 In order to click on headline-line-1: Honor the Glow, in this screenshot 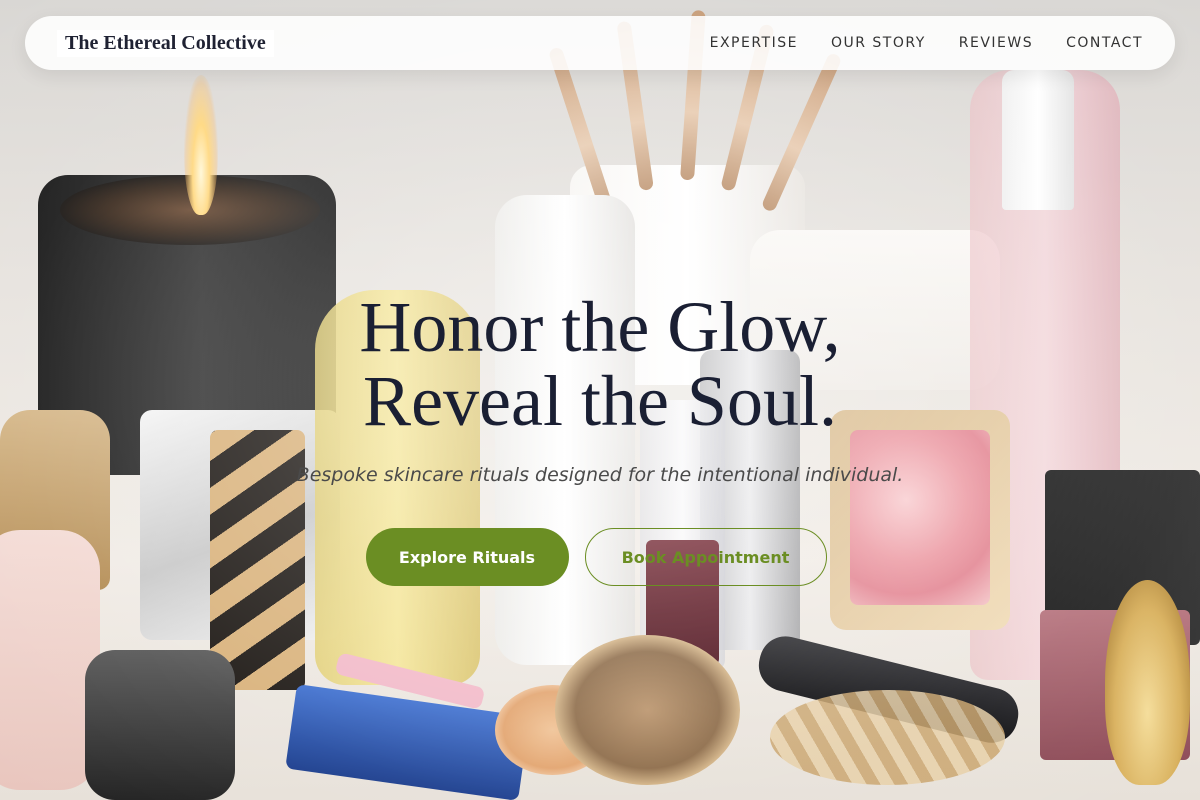, I will do `click(600, 327)`.